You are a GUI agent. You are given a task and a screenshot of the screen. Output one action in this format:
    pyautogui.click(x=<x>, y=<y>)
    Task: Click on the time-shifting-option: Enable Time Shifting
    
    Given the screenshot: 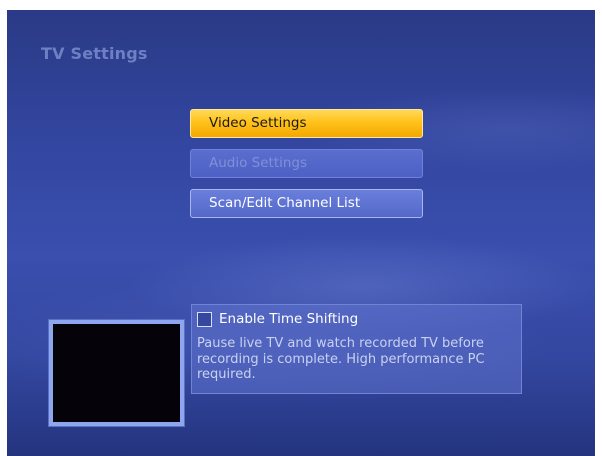 What is the action you would take?
    pyautogui.click(x=277, y=319)
    